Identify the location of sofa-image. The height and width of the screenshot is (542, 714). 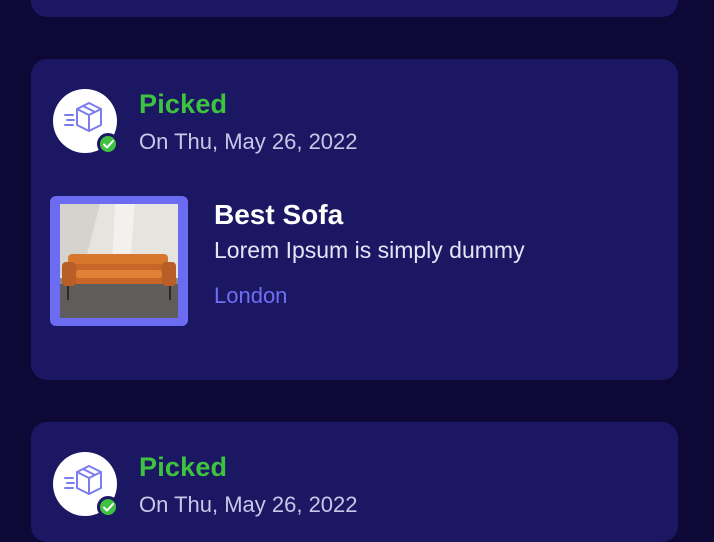
(119, 261).